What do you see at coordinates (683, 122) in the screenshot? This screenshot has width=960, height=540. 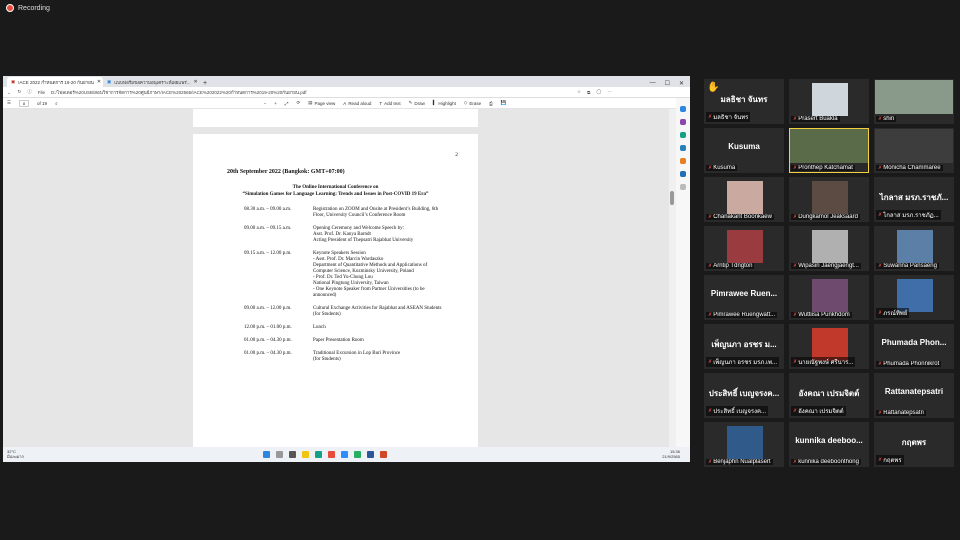 I see `shopping-icon` at bounding box center [683, 122].